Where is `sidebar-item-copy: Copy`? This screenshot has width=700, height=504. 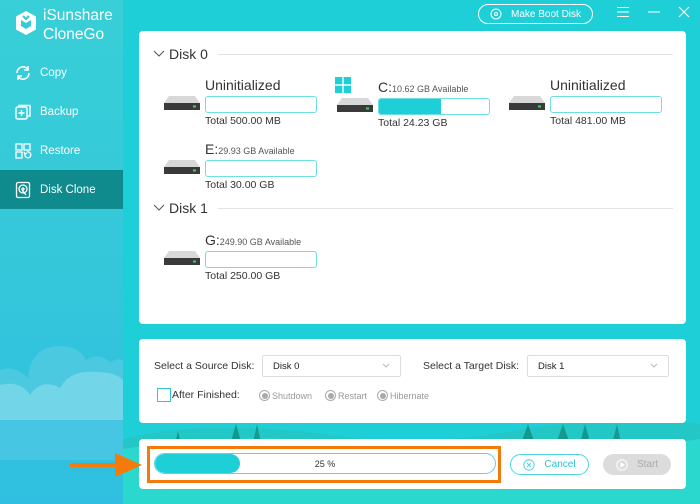
sidebar-item-copy: Copy is located at coordinates (61, 72).